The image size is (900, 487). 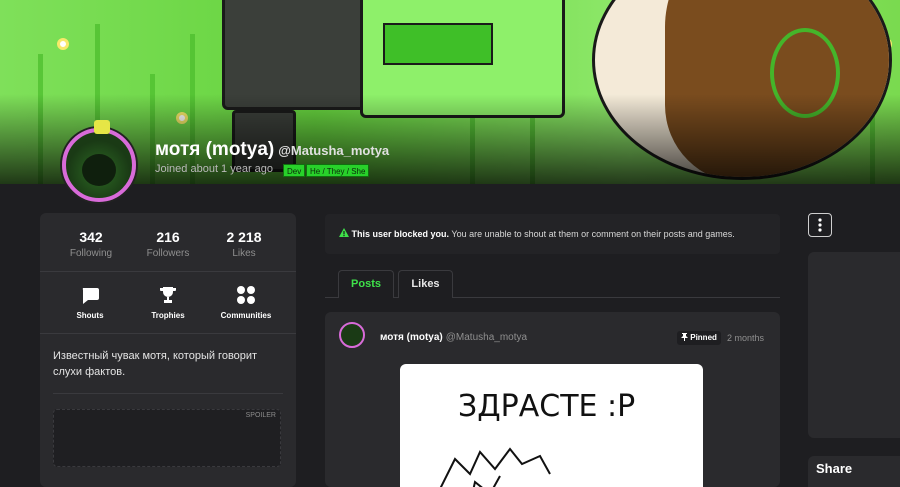 I want to click on quick-link-shouts: Shouts, so click(x=90, y=302).